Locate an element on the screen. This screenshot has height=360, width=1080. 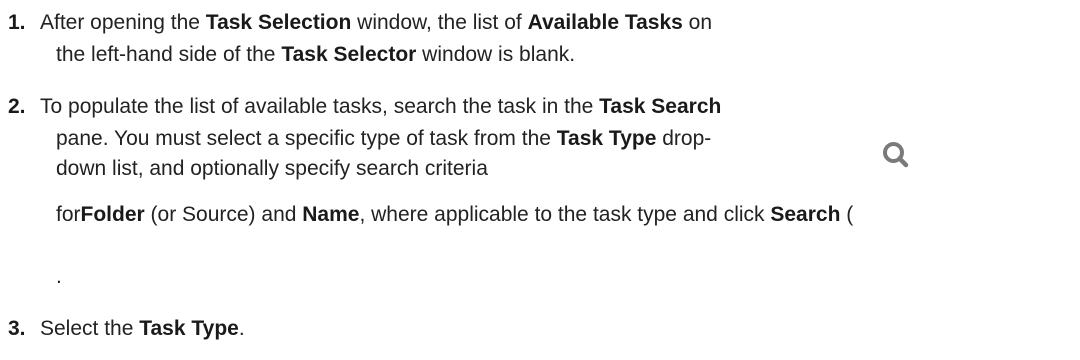
text-run: the left-hand side of the is located at coordinates (169, 54).